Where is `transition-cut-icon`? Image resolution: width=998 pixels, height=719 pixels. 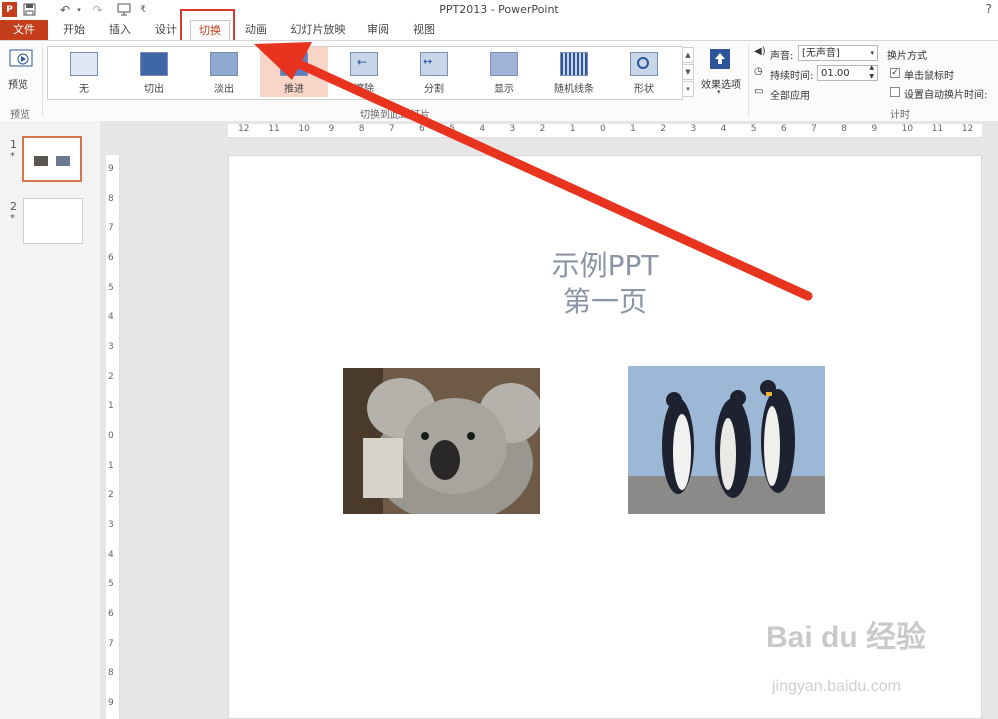 transition-cut-icon is located at coordinates (154, 64).